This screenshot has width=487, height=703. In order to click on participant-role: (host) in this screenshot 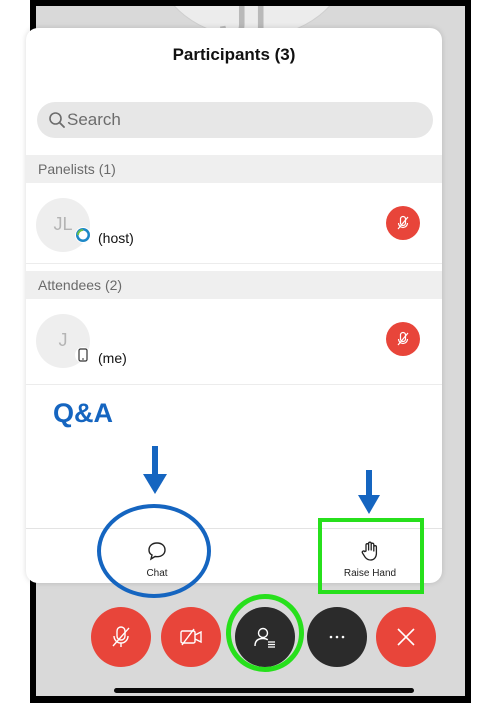, I will do `click(116, 238)`.